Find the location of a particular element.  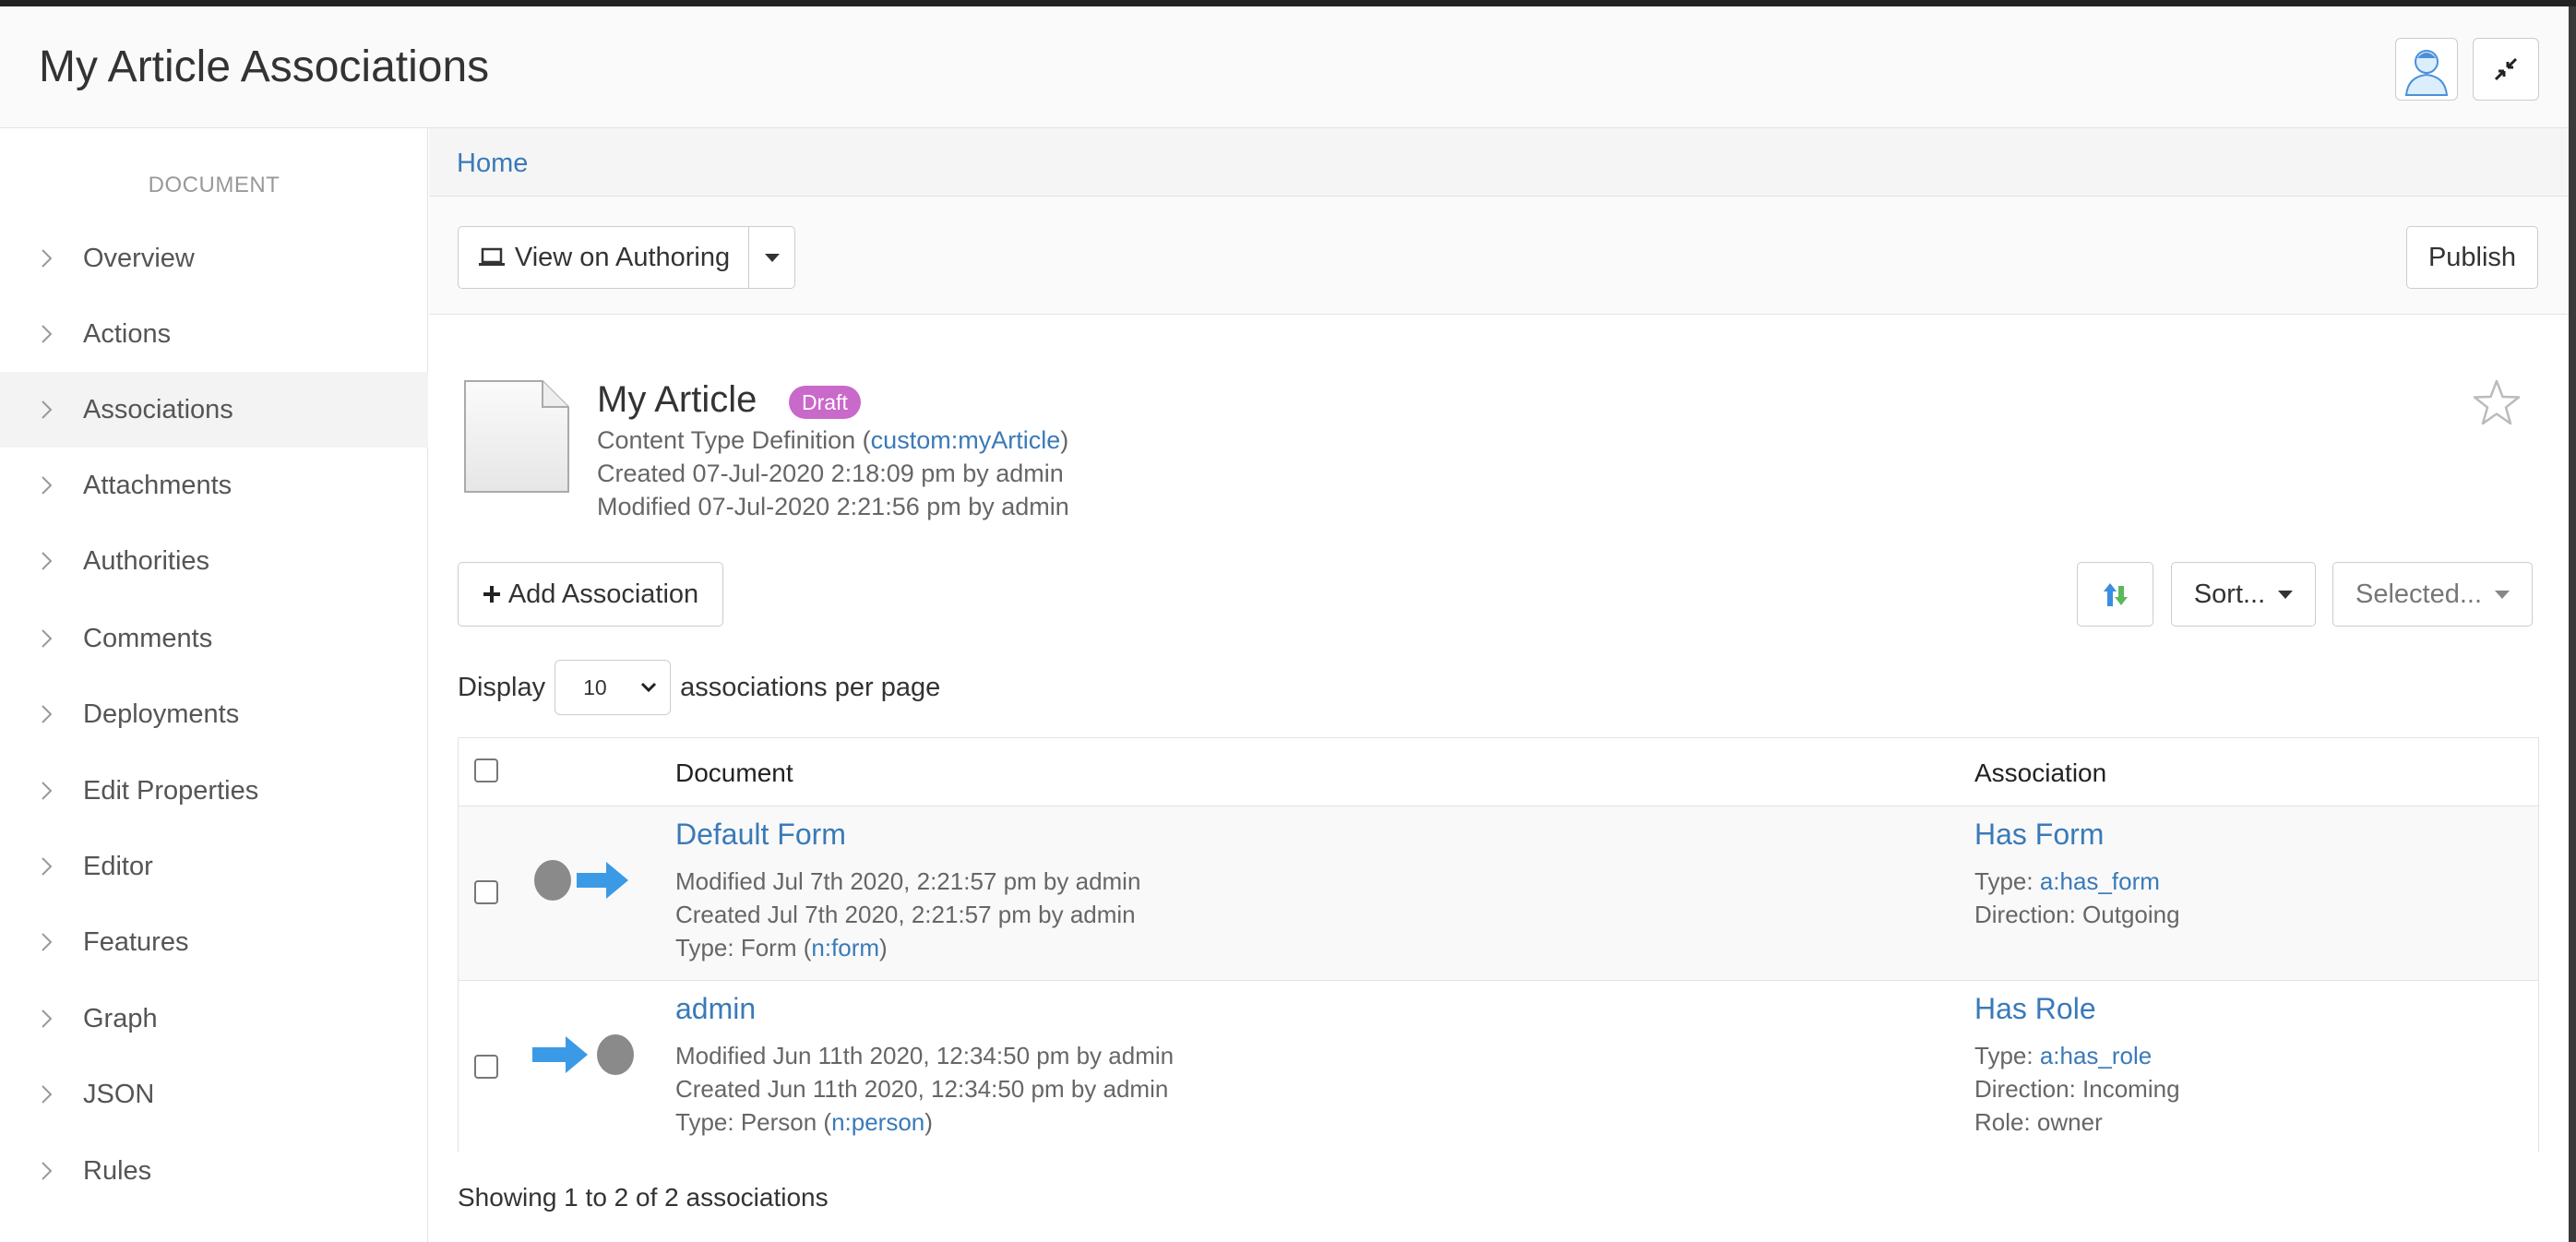

association-type: Type: a:has_role is located at coordinates (2063, 1056).